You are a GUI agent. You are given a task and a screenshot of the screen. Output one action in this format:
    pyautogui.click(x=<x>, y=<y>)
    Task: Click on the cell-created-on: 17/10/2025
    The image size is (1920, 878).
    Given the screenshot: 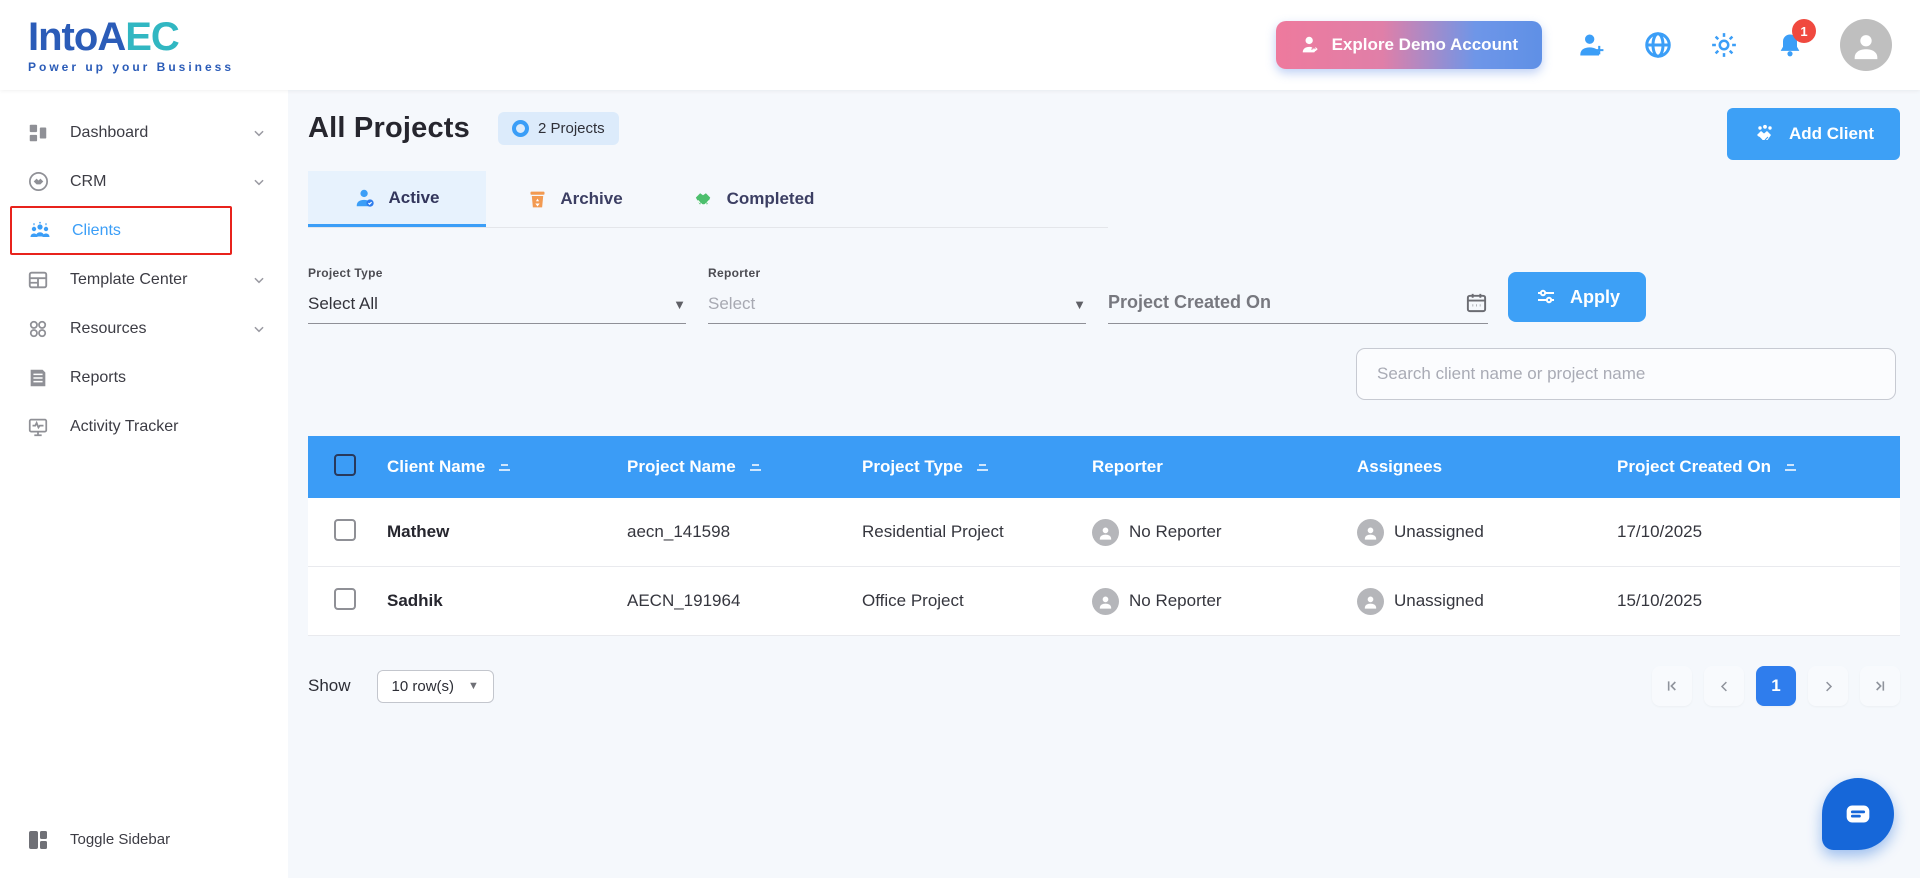 What is the action you would take?
    pyautogui.click(x=1660, y=531)
    